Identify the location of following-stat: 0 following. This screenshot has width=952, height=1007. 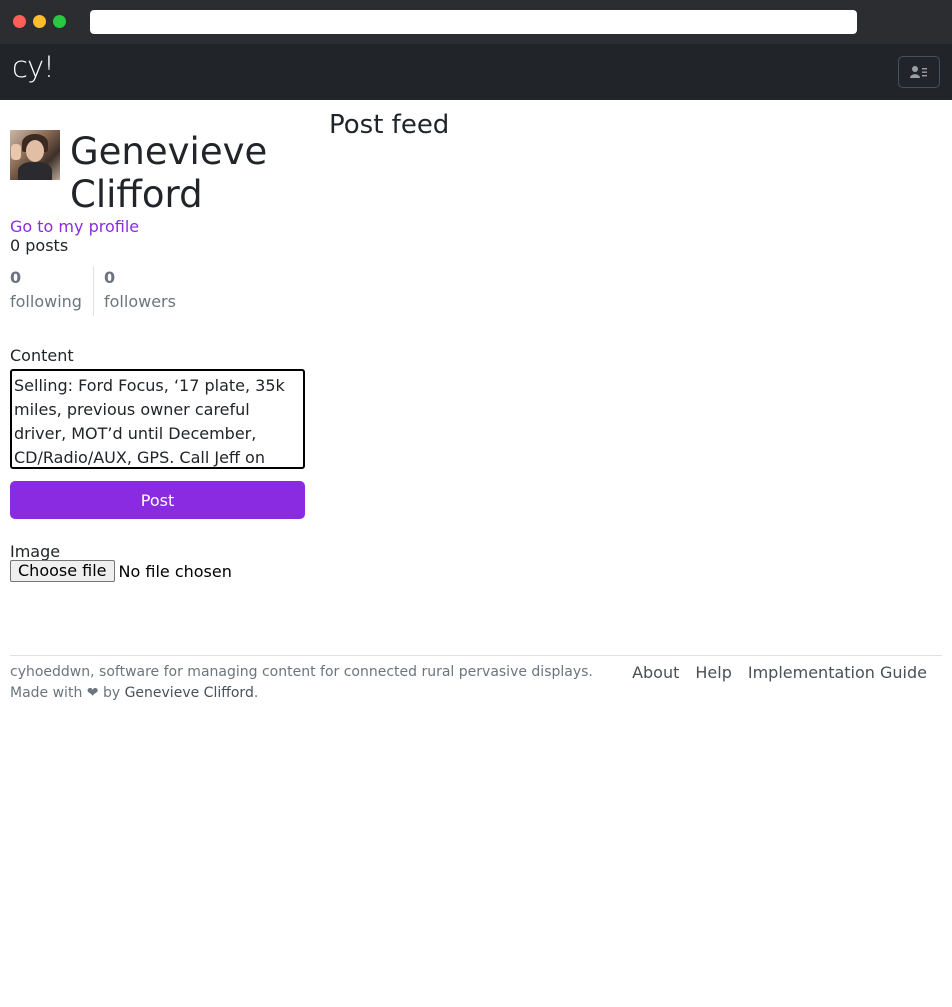
(46, 290).